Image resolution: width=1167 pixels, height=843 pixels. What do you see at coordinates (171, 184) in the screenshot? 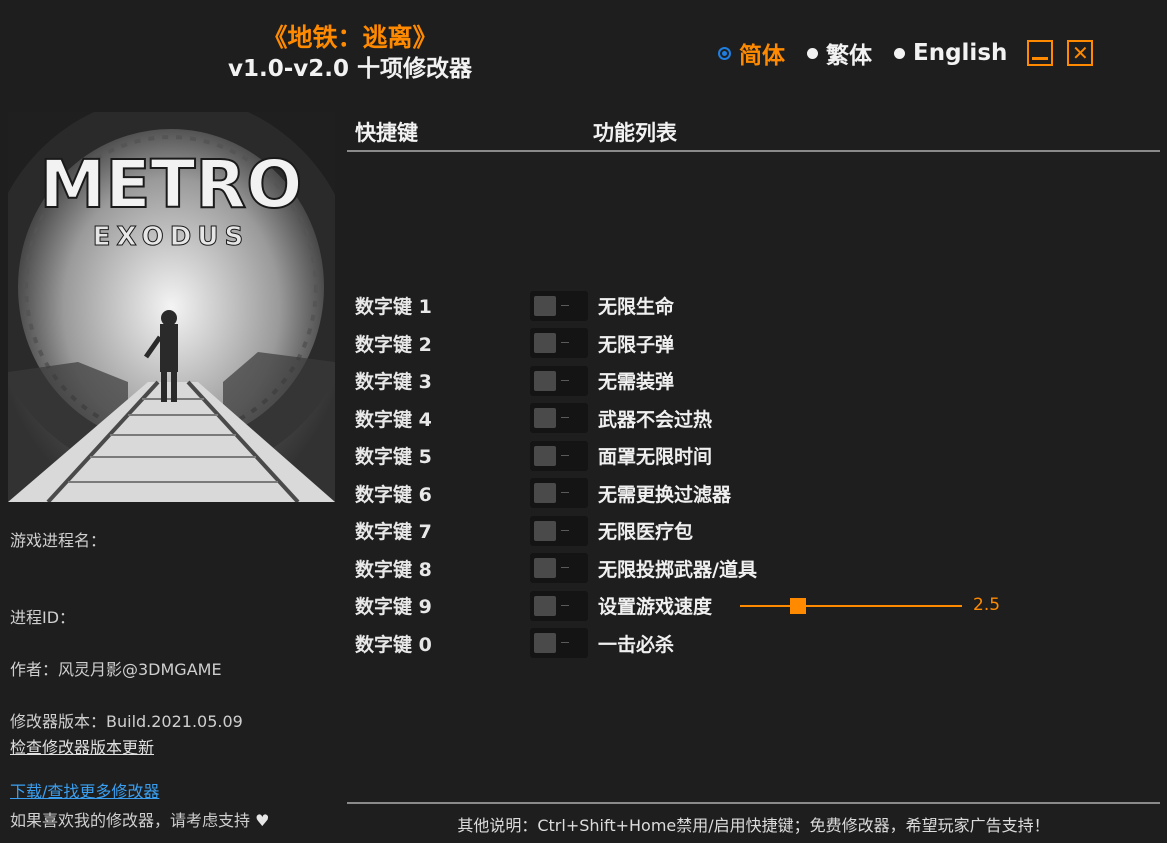
I see `cover-logo-text: METRO` at bounding box center [171, 184].